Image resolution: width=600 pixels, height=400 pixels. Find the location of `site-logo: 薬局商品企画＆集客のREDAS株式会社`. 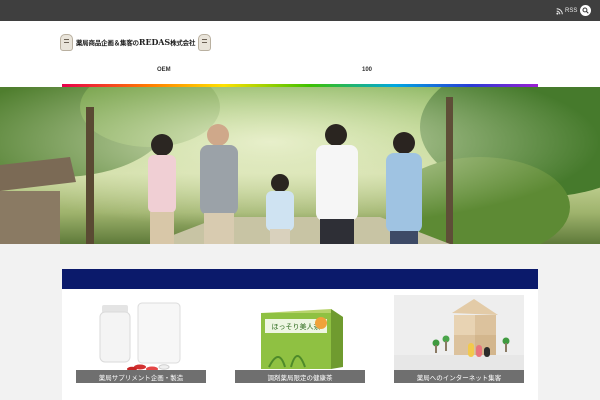

site-logo: 薬局商品企画＆集客のREDAS株式会社 is located at coordinates (136, 42).